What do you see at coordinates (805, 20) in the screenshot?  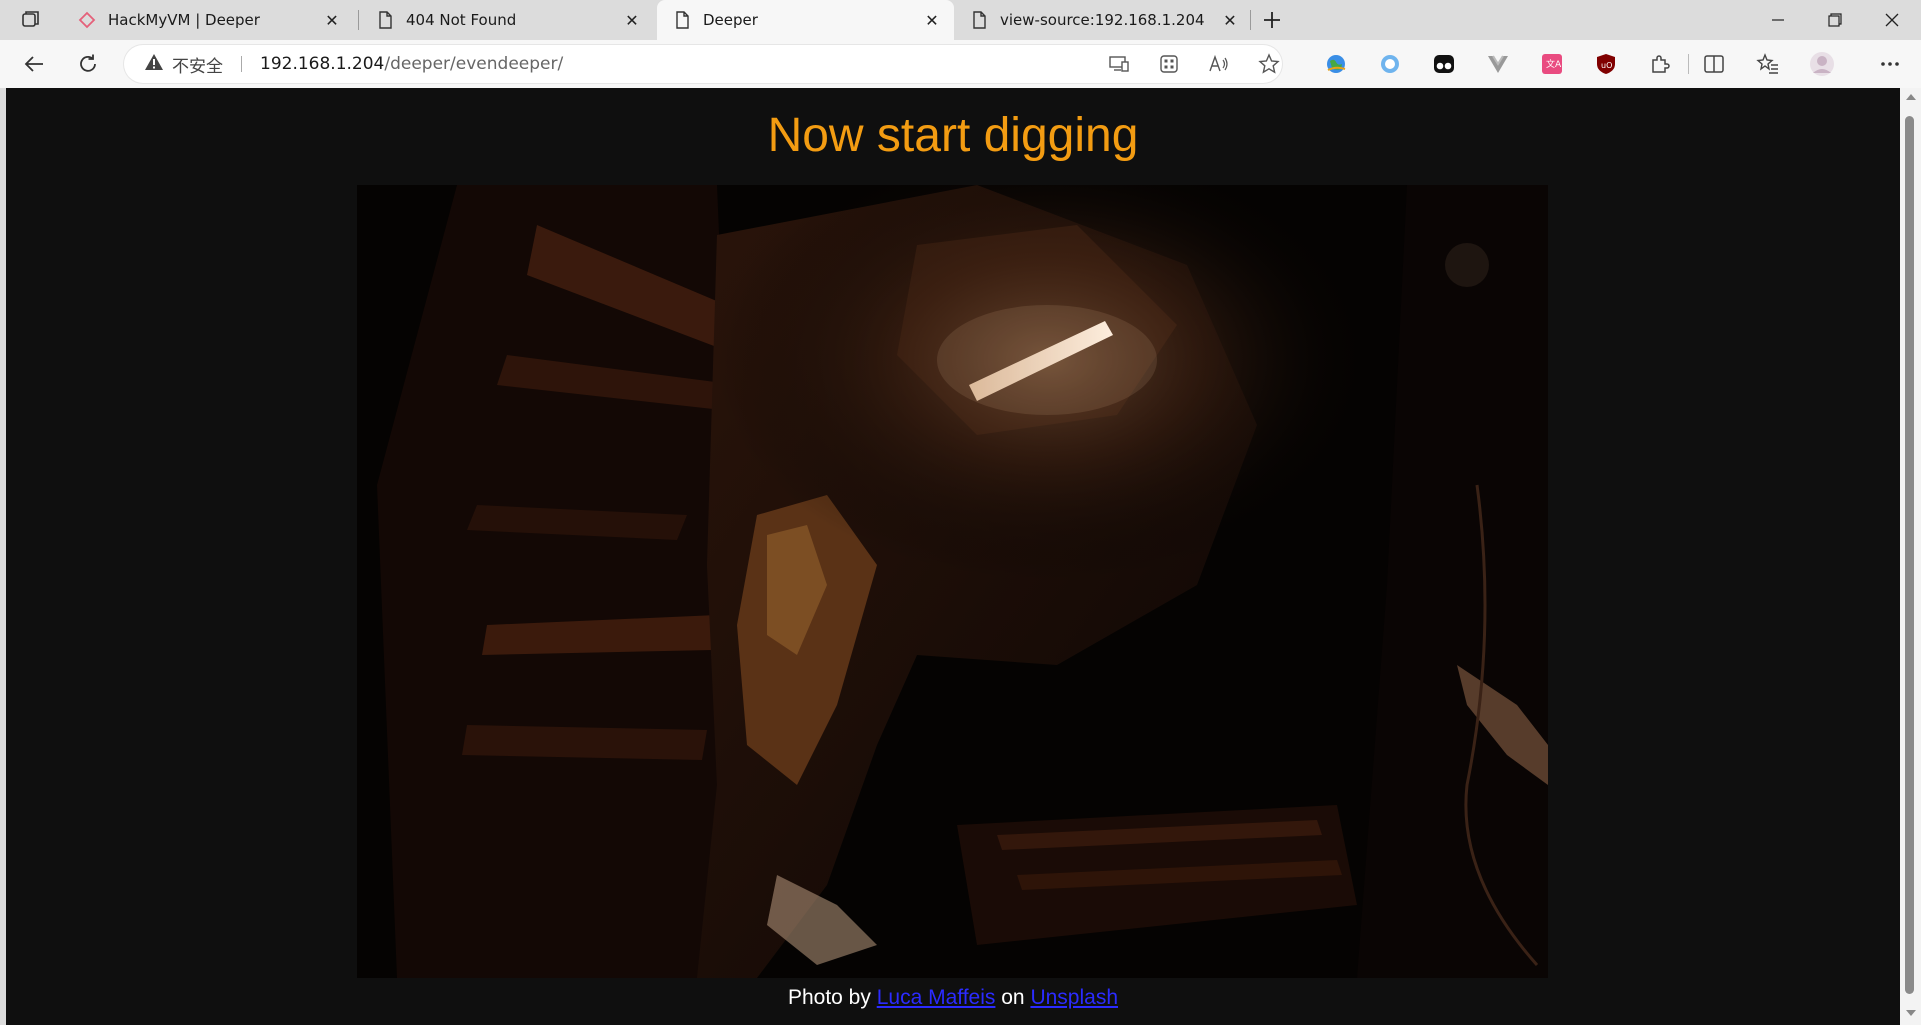 I see `tab-deeper-active: Deeper ✕` at bounding box center [805, 20].